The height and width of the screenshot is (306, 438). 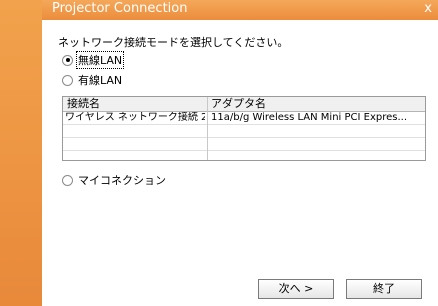 I want to click on table-cell-connection-name: ワイヤレス ネットワーク接続 2, so click(x=135, y=117).